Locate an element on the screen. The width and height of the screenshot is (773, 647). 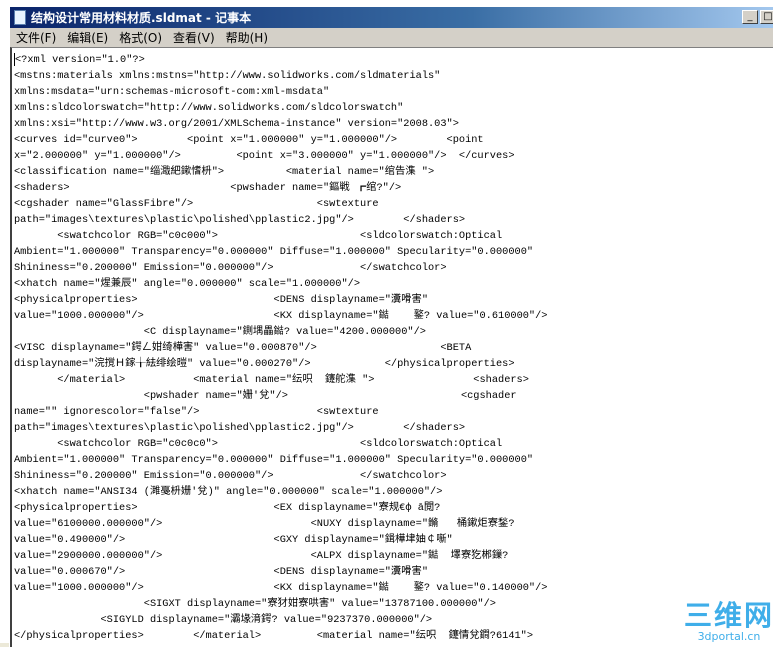
text-line: <?xml version="1.0"?> is located at coordinates (79, 59).